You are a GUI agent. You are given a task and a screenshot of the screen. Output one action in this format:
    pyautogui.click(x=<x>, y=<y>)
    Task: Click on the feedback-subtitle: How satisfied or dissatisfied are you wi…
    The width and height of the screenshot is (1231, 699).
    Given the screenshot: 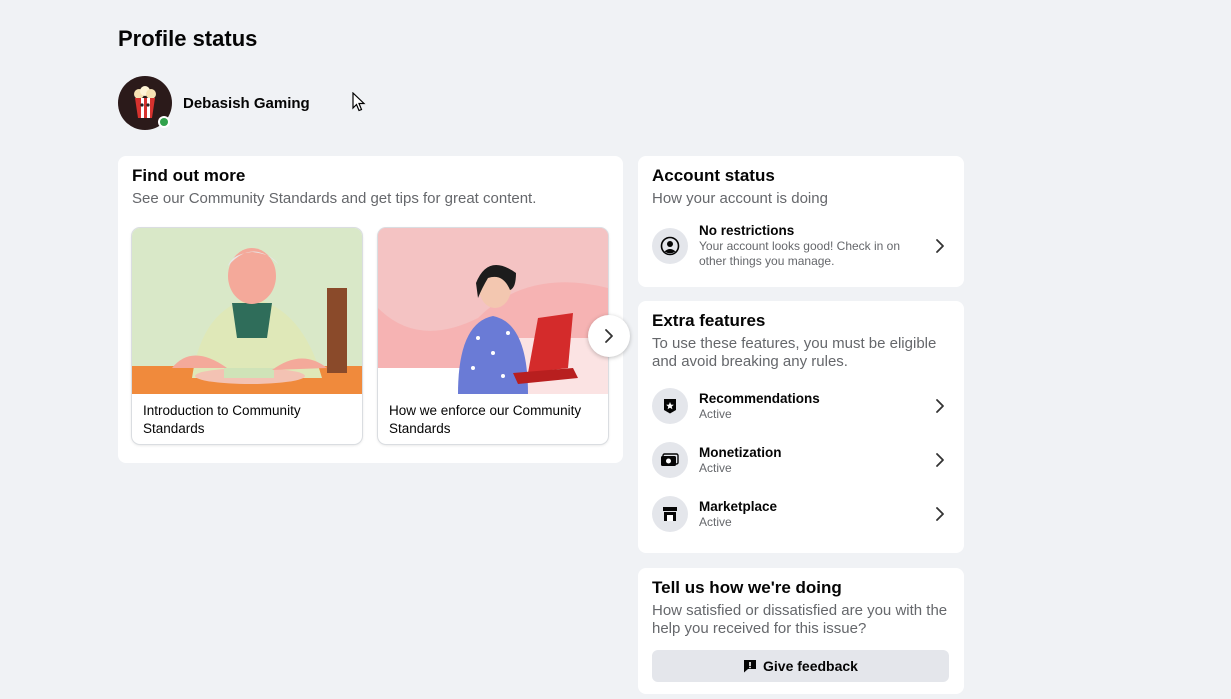 What is the action you would take?
    pyautogui.click(x=800, y=619)
    